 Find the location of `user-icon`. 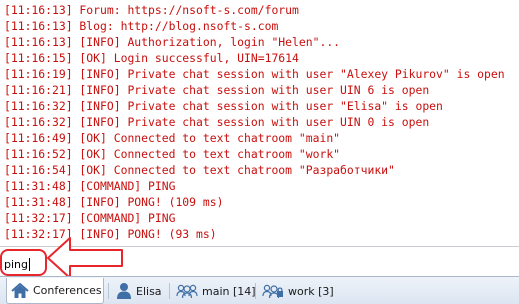

user-icon is located at coordinates (124, 291).